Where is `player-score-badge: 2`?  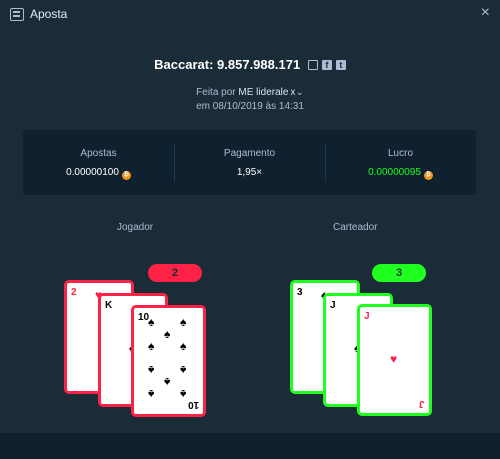 player-score-badge: 2 is located at coordinates (175, 273).